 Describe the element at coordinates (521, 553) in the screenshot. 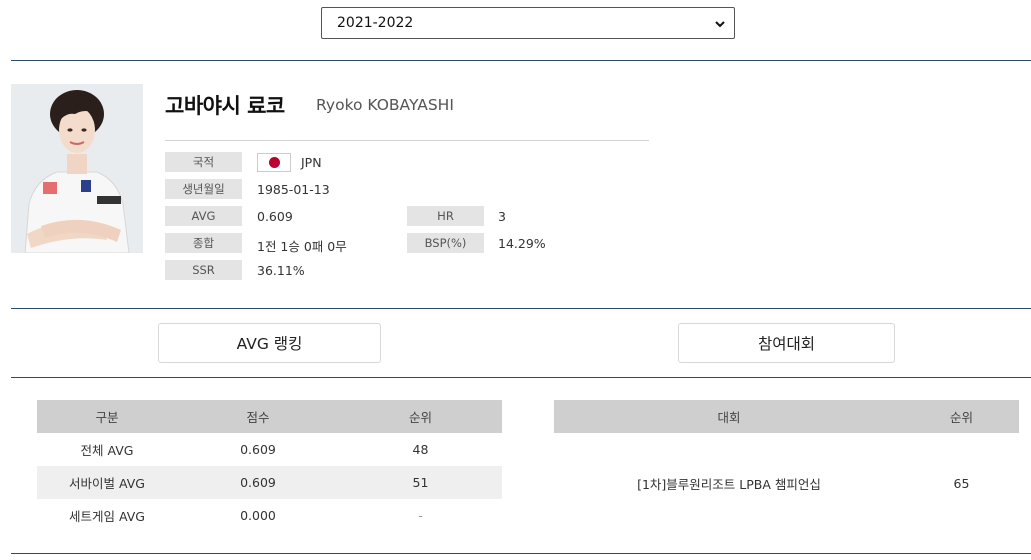

I see `divider-bottom` at that location.